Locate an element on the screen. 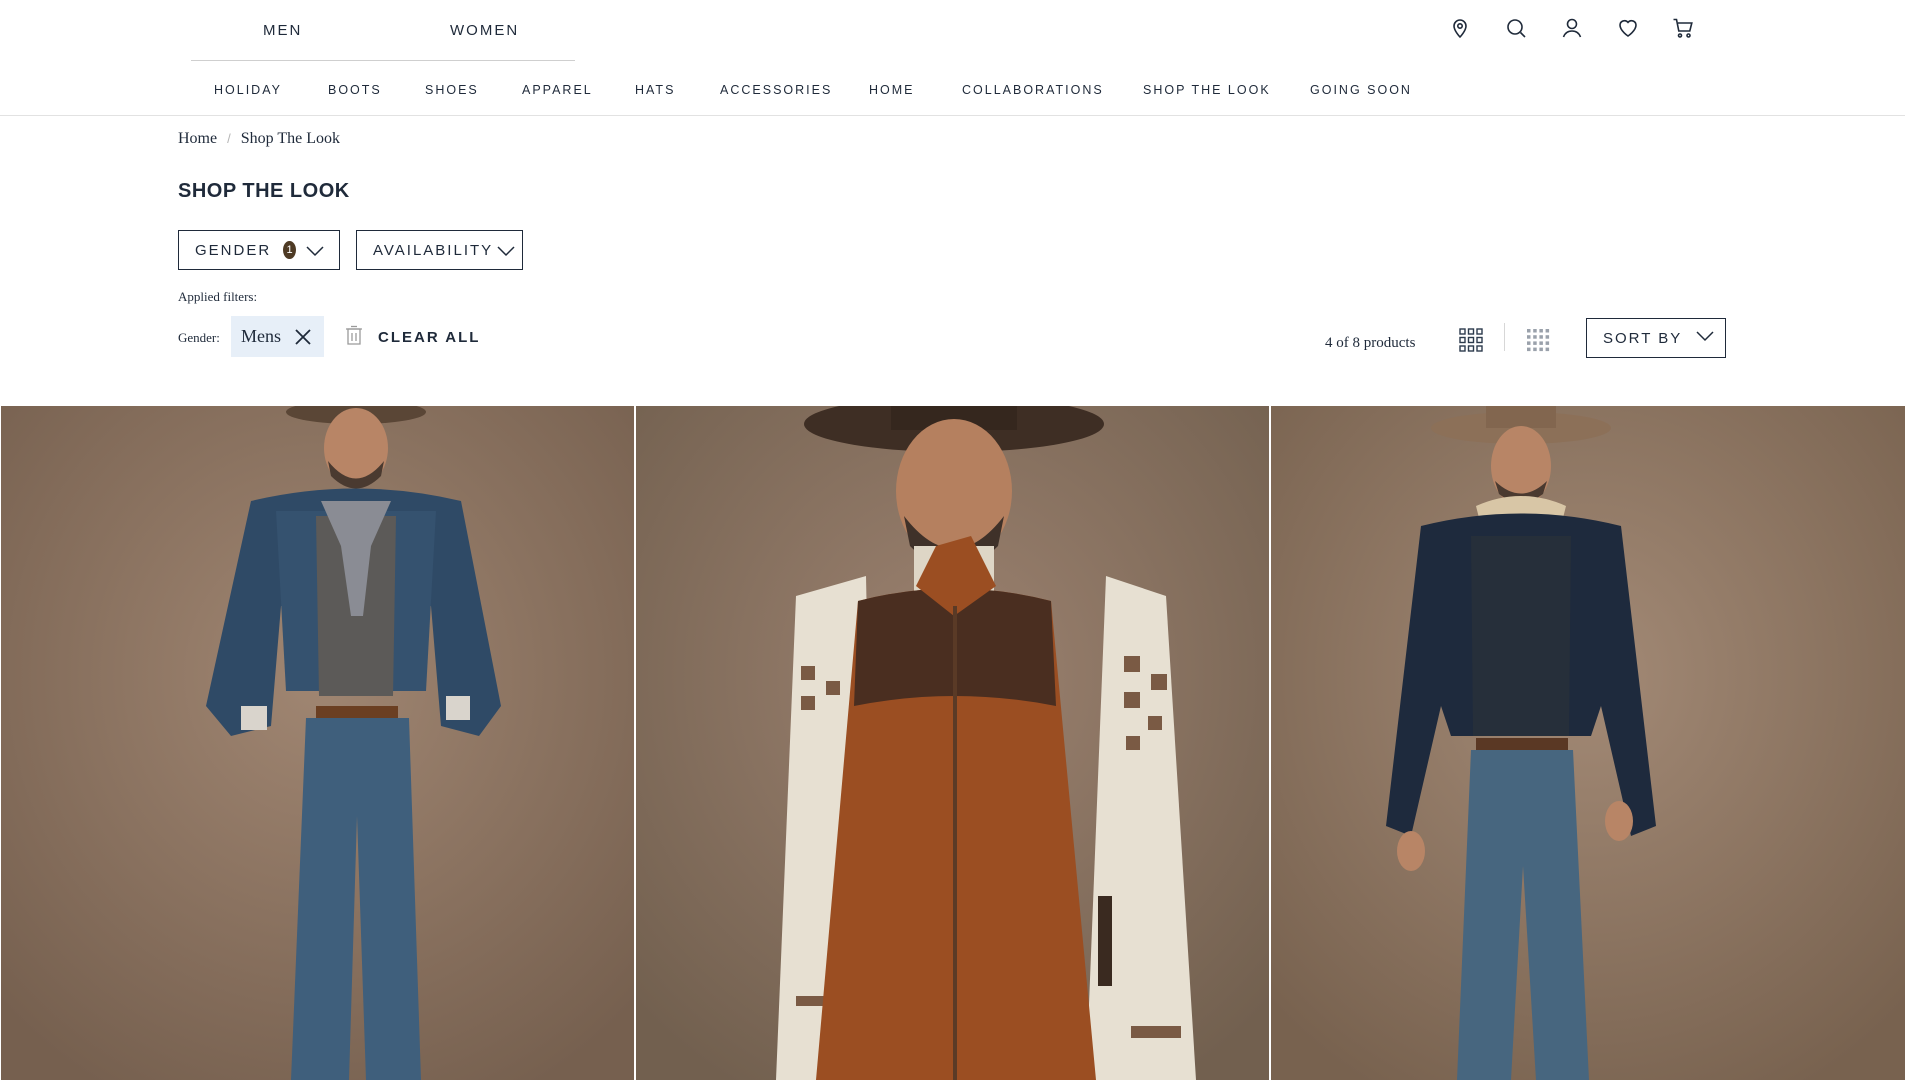 The height and width of the screenshot is (1080, 1905). nav-item-apparel: APPAREL is located at coordinates (557, 90).